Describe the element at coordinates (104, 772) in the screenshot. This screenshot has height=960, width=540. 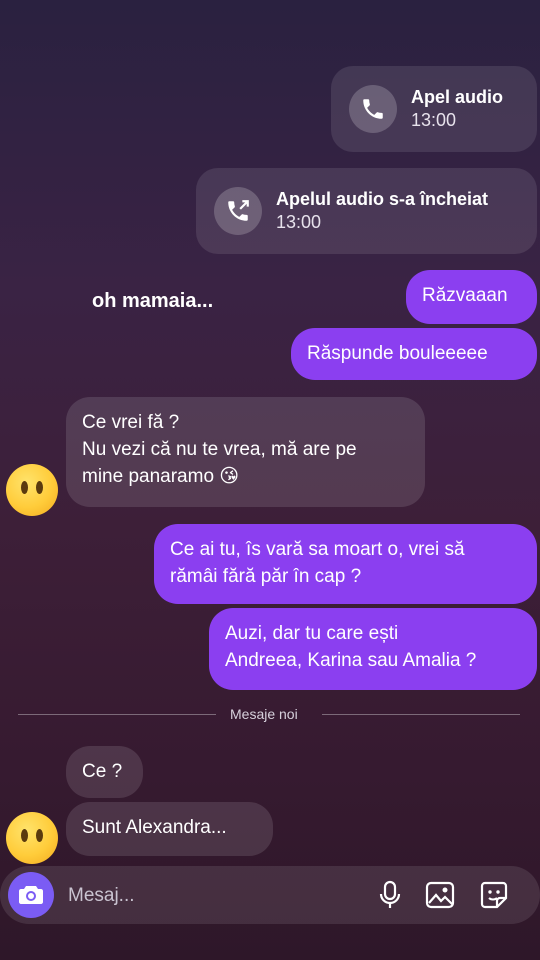
I see `incoming-message: Ce ?` at that location.